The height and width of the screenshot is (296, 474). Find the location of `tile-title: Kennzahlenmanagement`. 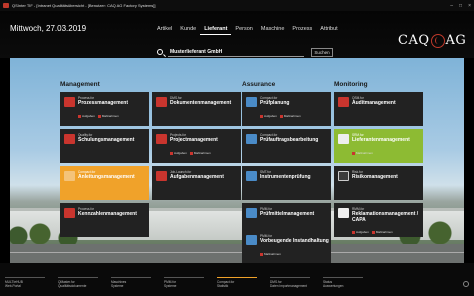

tile-title: Kennzahlenmanagement is located at coordinates (107, 214).